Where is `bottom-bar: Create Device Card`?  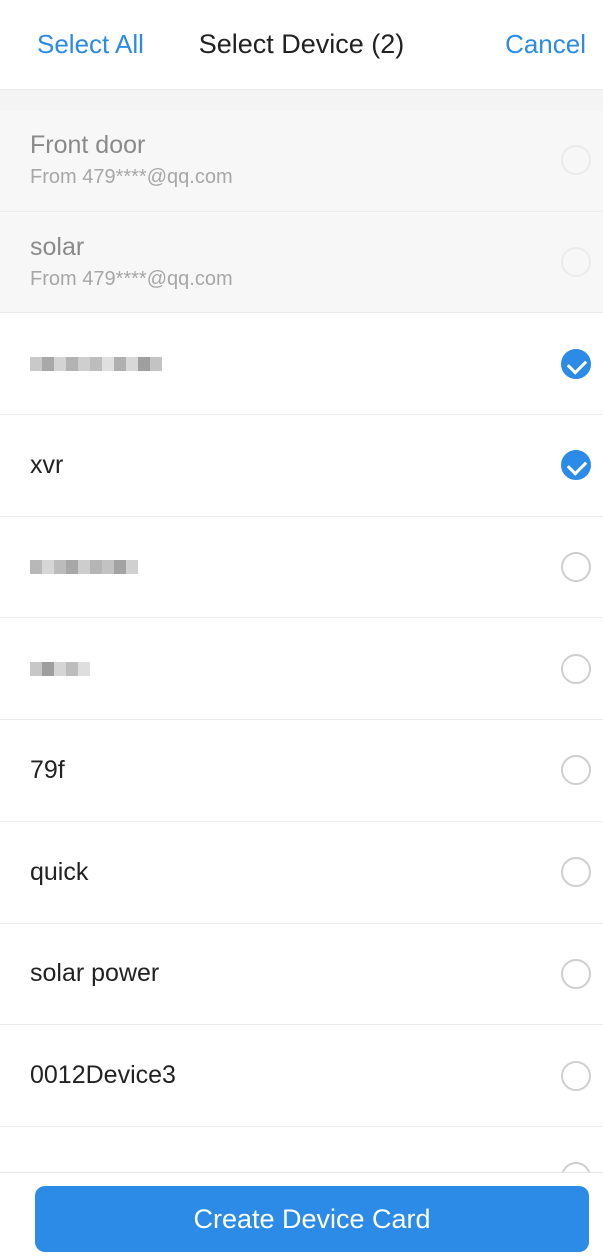
bottom-bar: Create Device Card is located at coordinates (301, 1215).